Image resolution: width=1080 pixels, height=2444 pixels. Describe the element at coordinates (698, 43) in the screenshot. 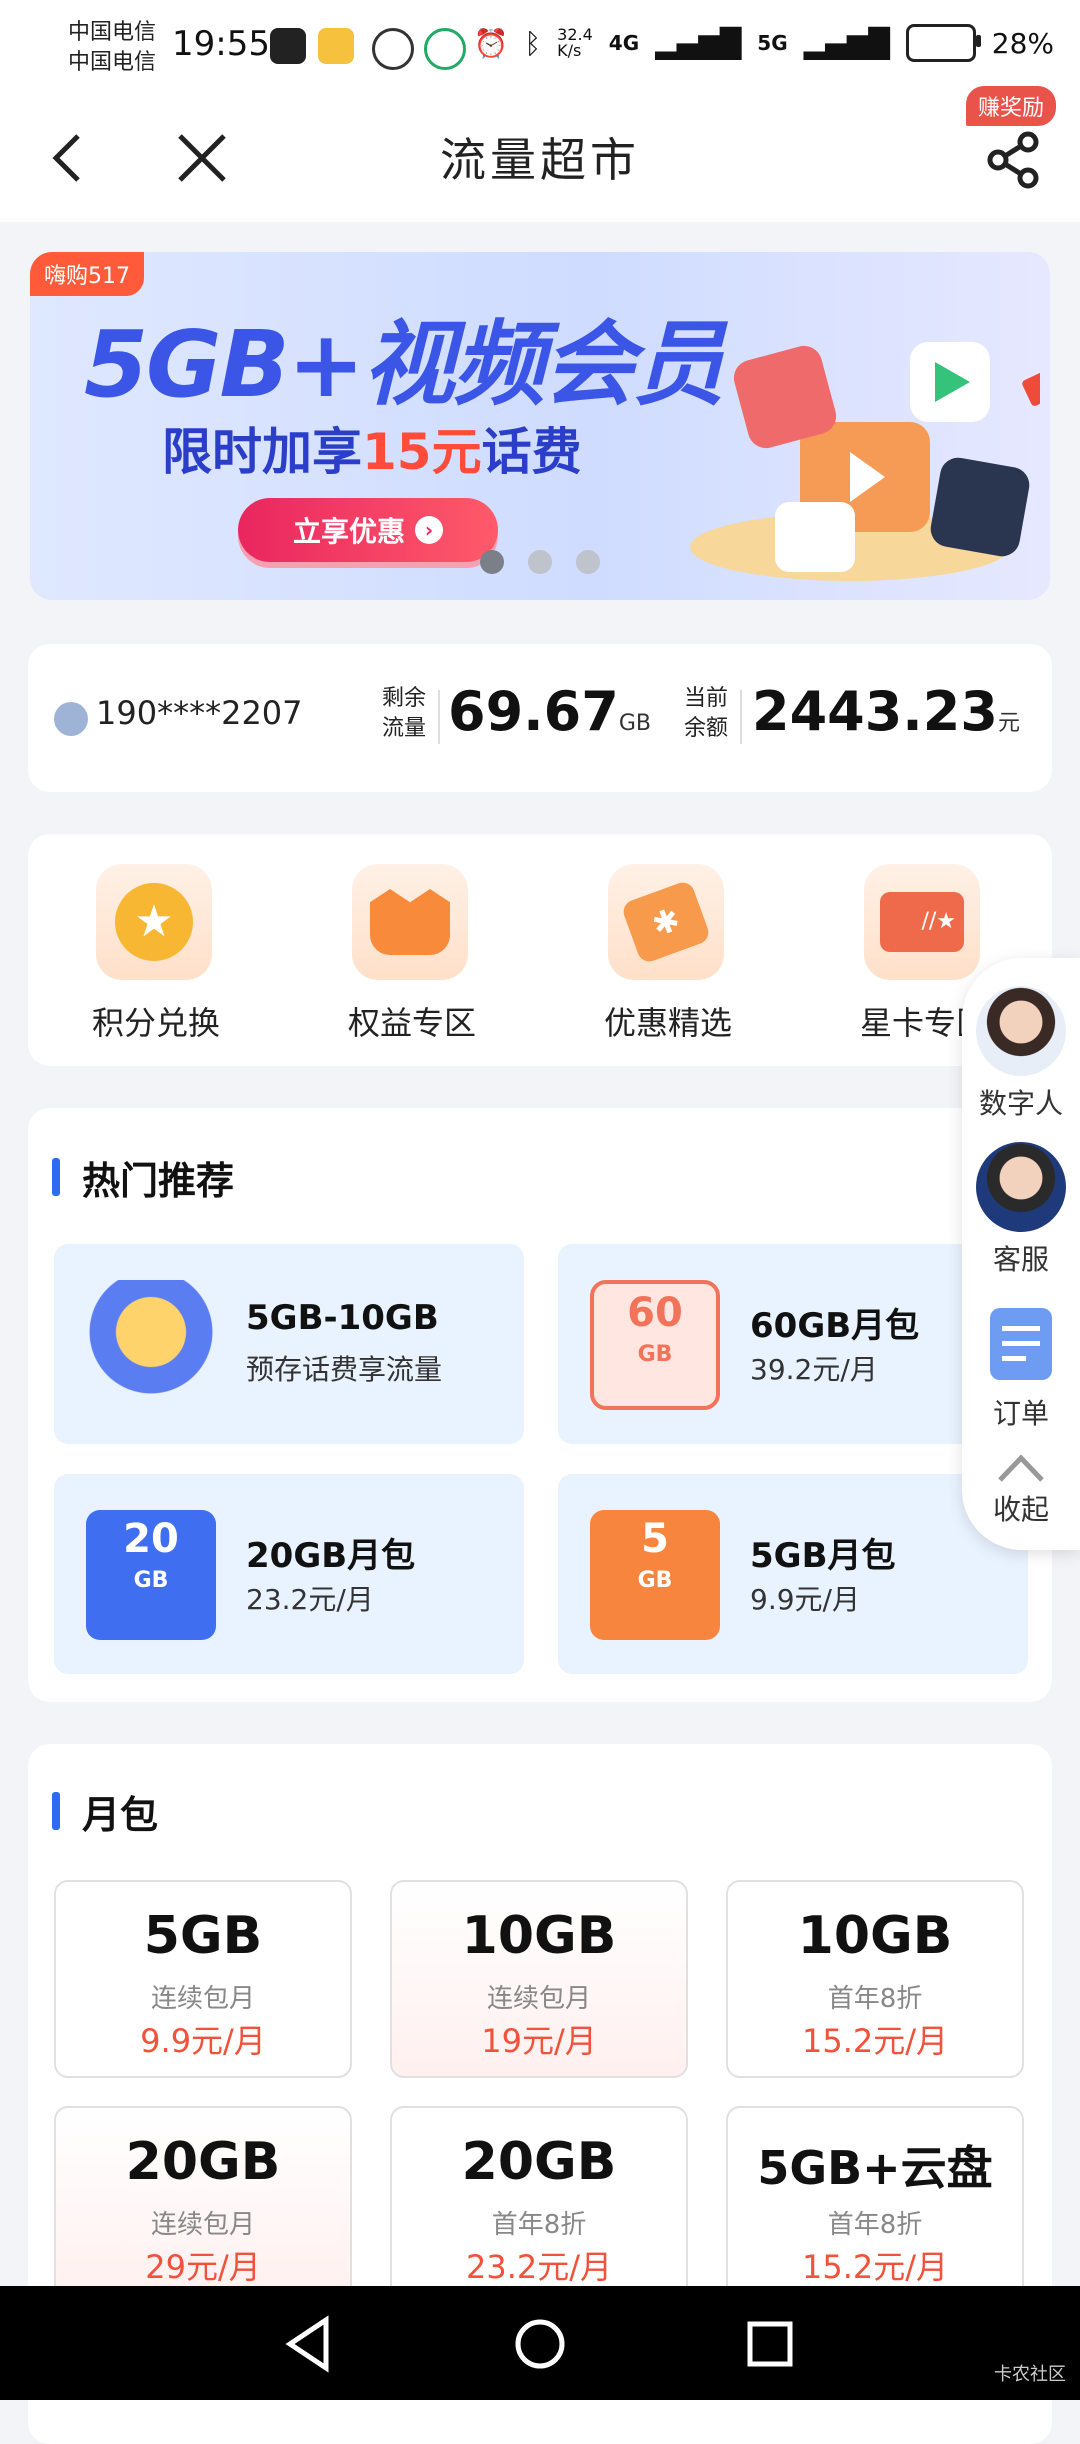

I see `signal-bars-icon: ▂▄▆█` at that location.